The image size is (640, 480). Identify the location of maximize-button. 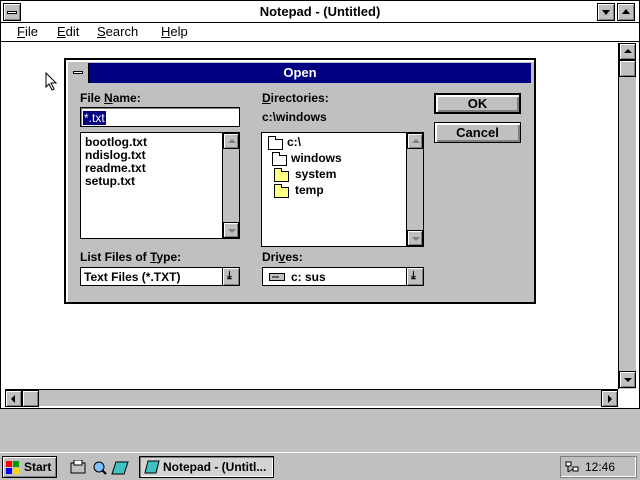
(626, 12).